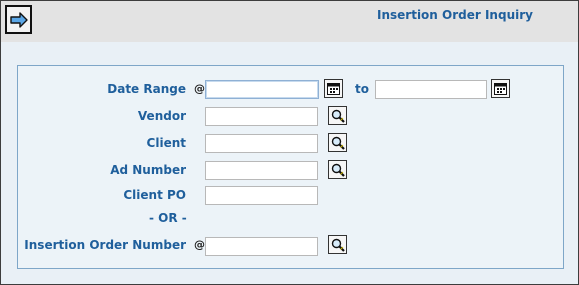 This screenshot has width=579, height=285. What do you see at coordinates (154, 195) in the screenshot?
I see `client-po-label: Client PO` at bounding box center [154, 195].